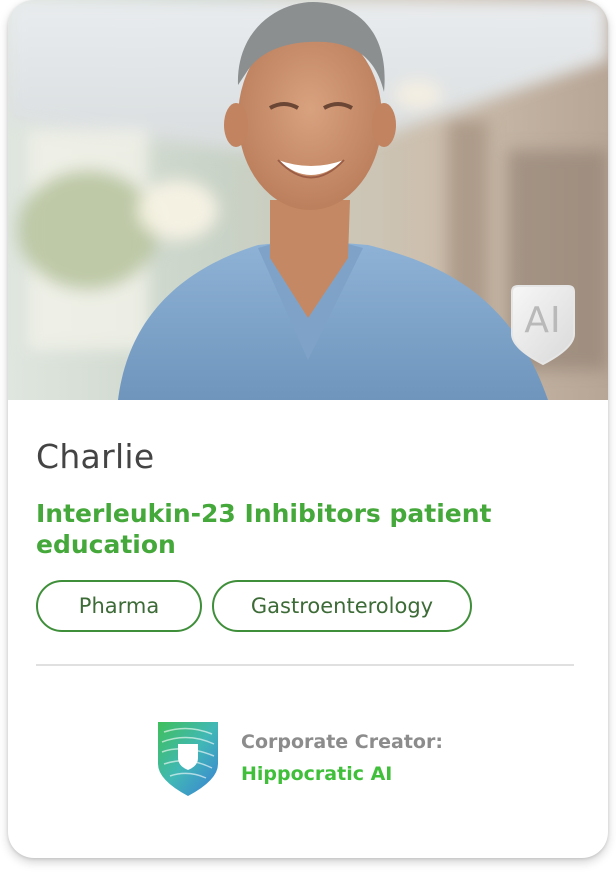 The image size is (616, 884). I want to click on divider, so click(305, 665).